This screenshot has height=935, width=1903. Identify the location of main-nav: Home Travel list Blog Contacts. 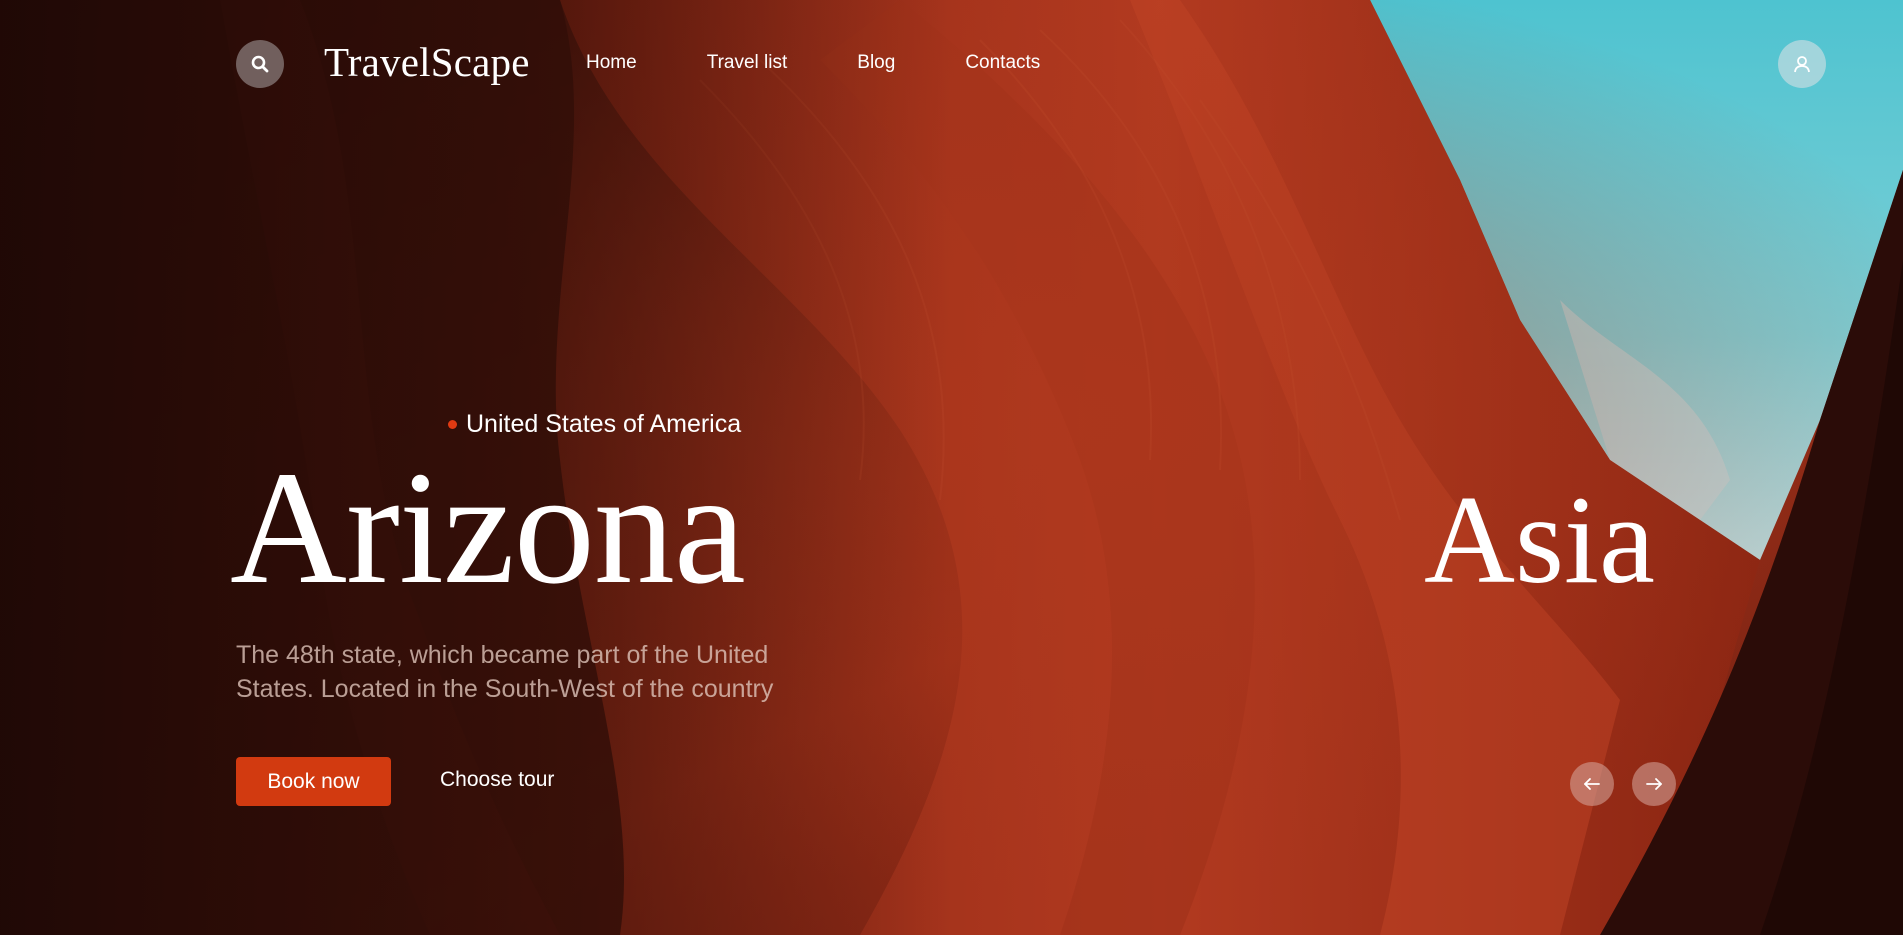
(848, 63).